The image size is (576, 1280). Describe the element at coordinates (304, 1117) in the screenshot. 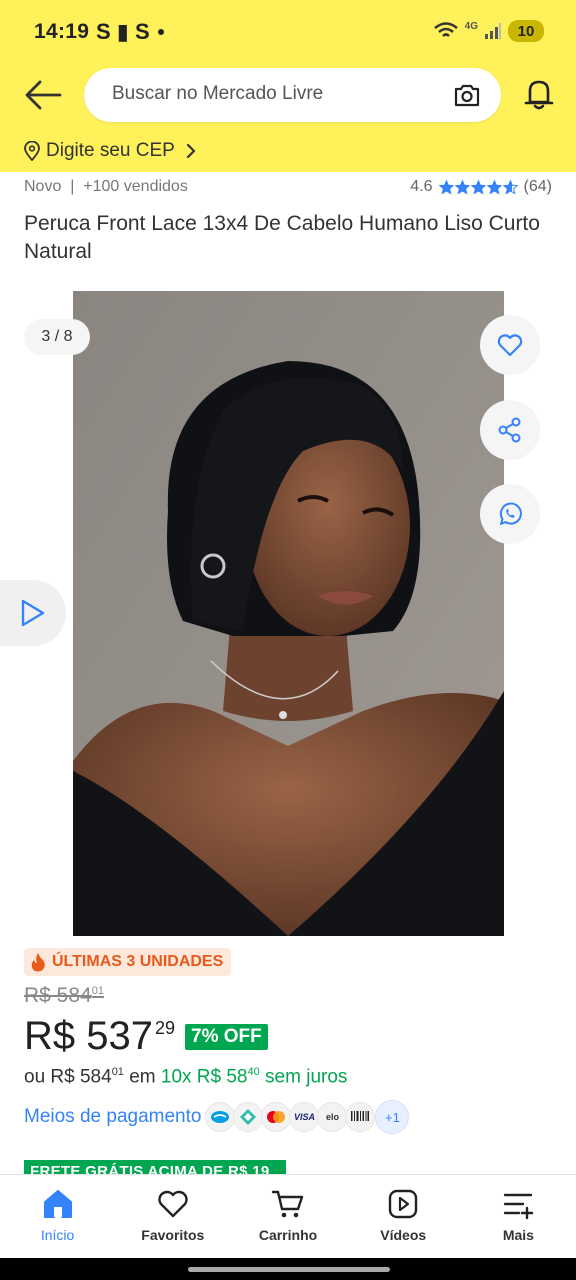

I see `visa-icon: VISA` at that location.